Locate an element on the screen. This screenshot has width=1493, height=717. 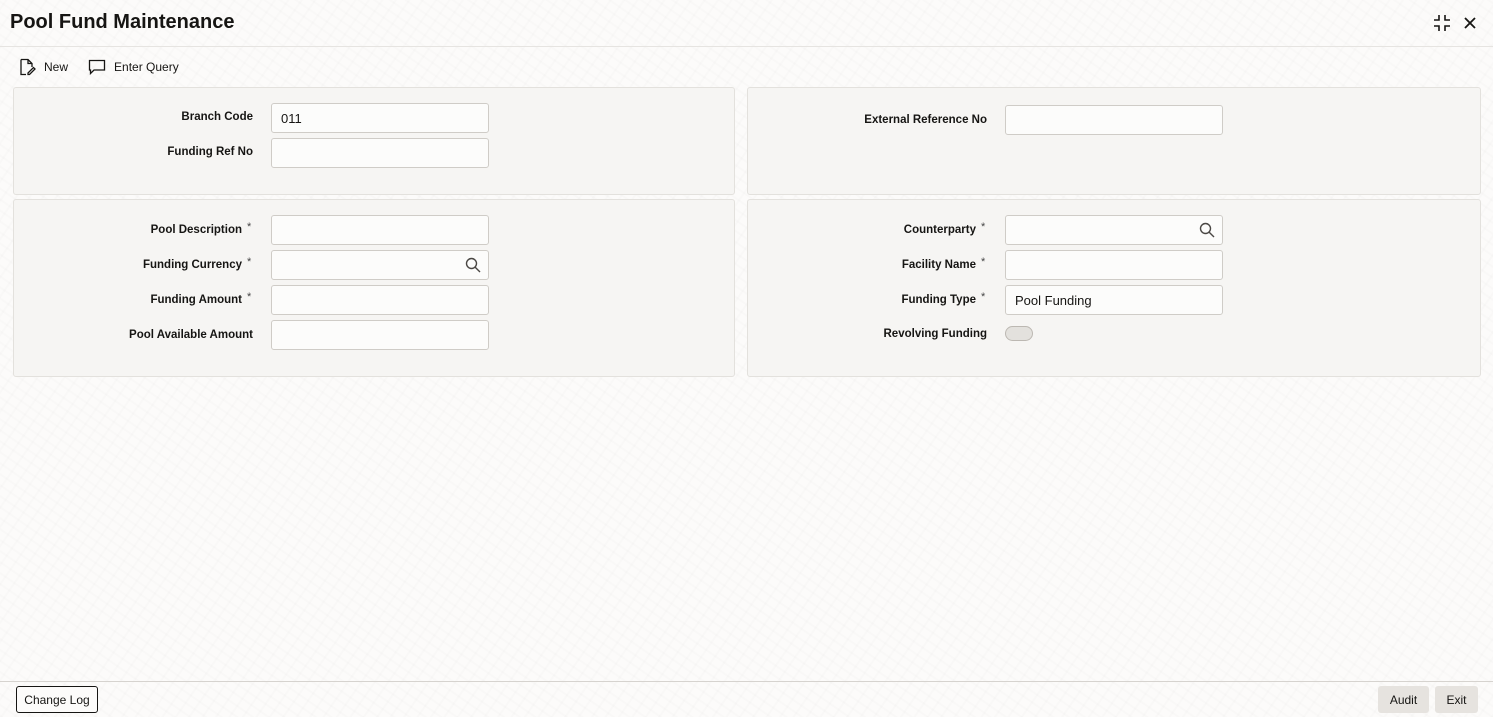
close-icon is located at coordinates (1470, 23).